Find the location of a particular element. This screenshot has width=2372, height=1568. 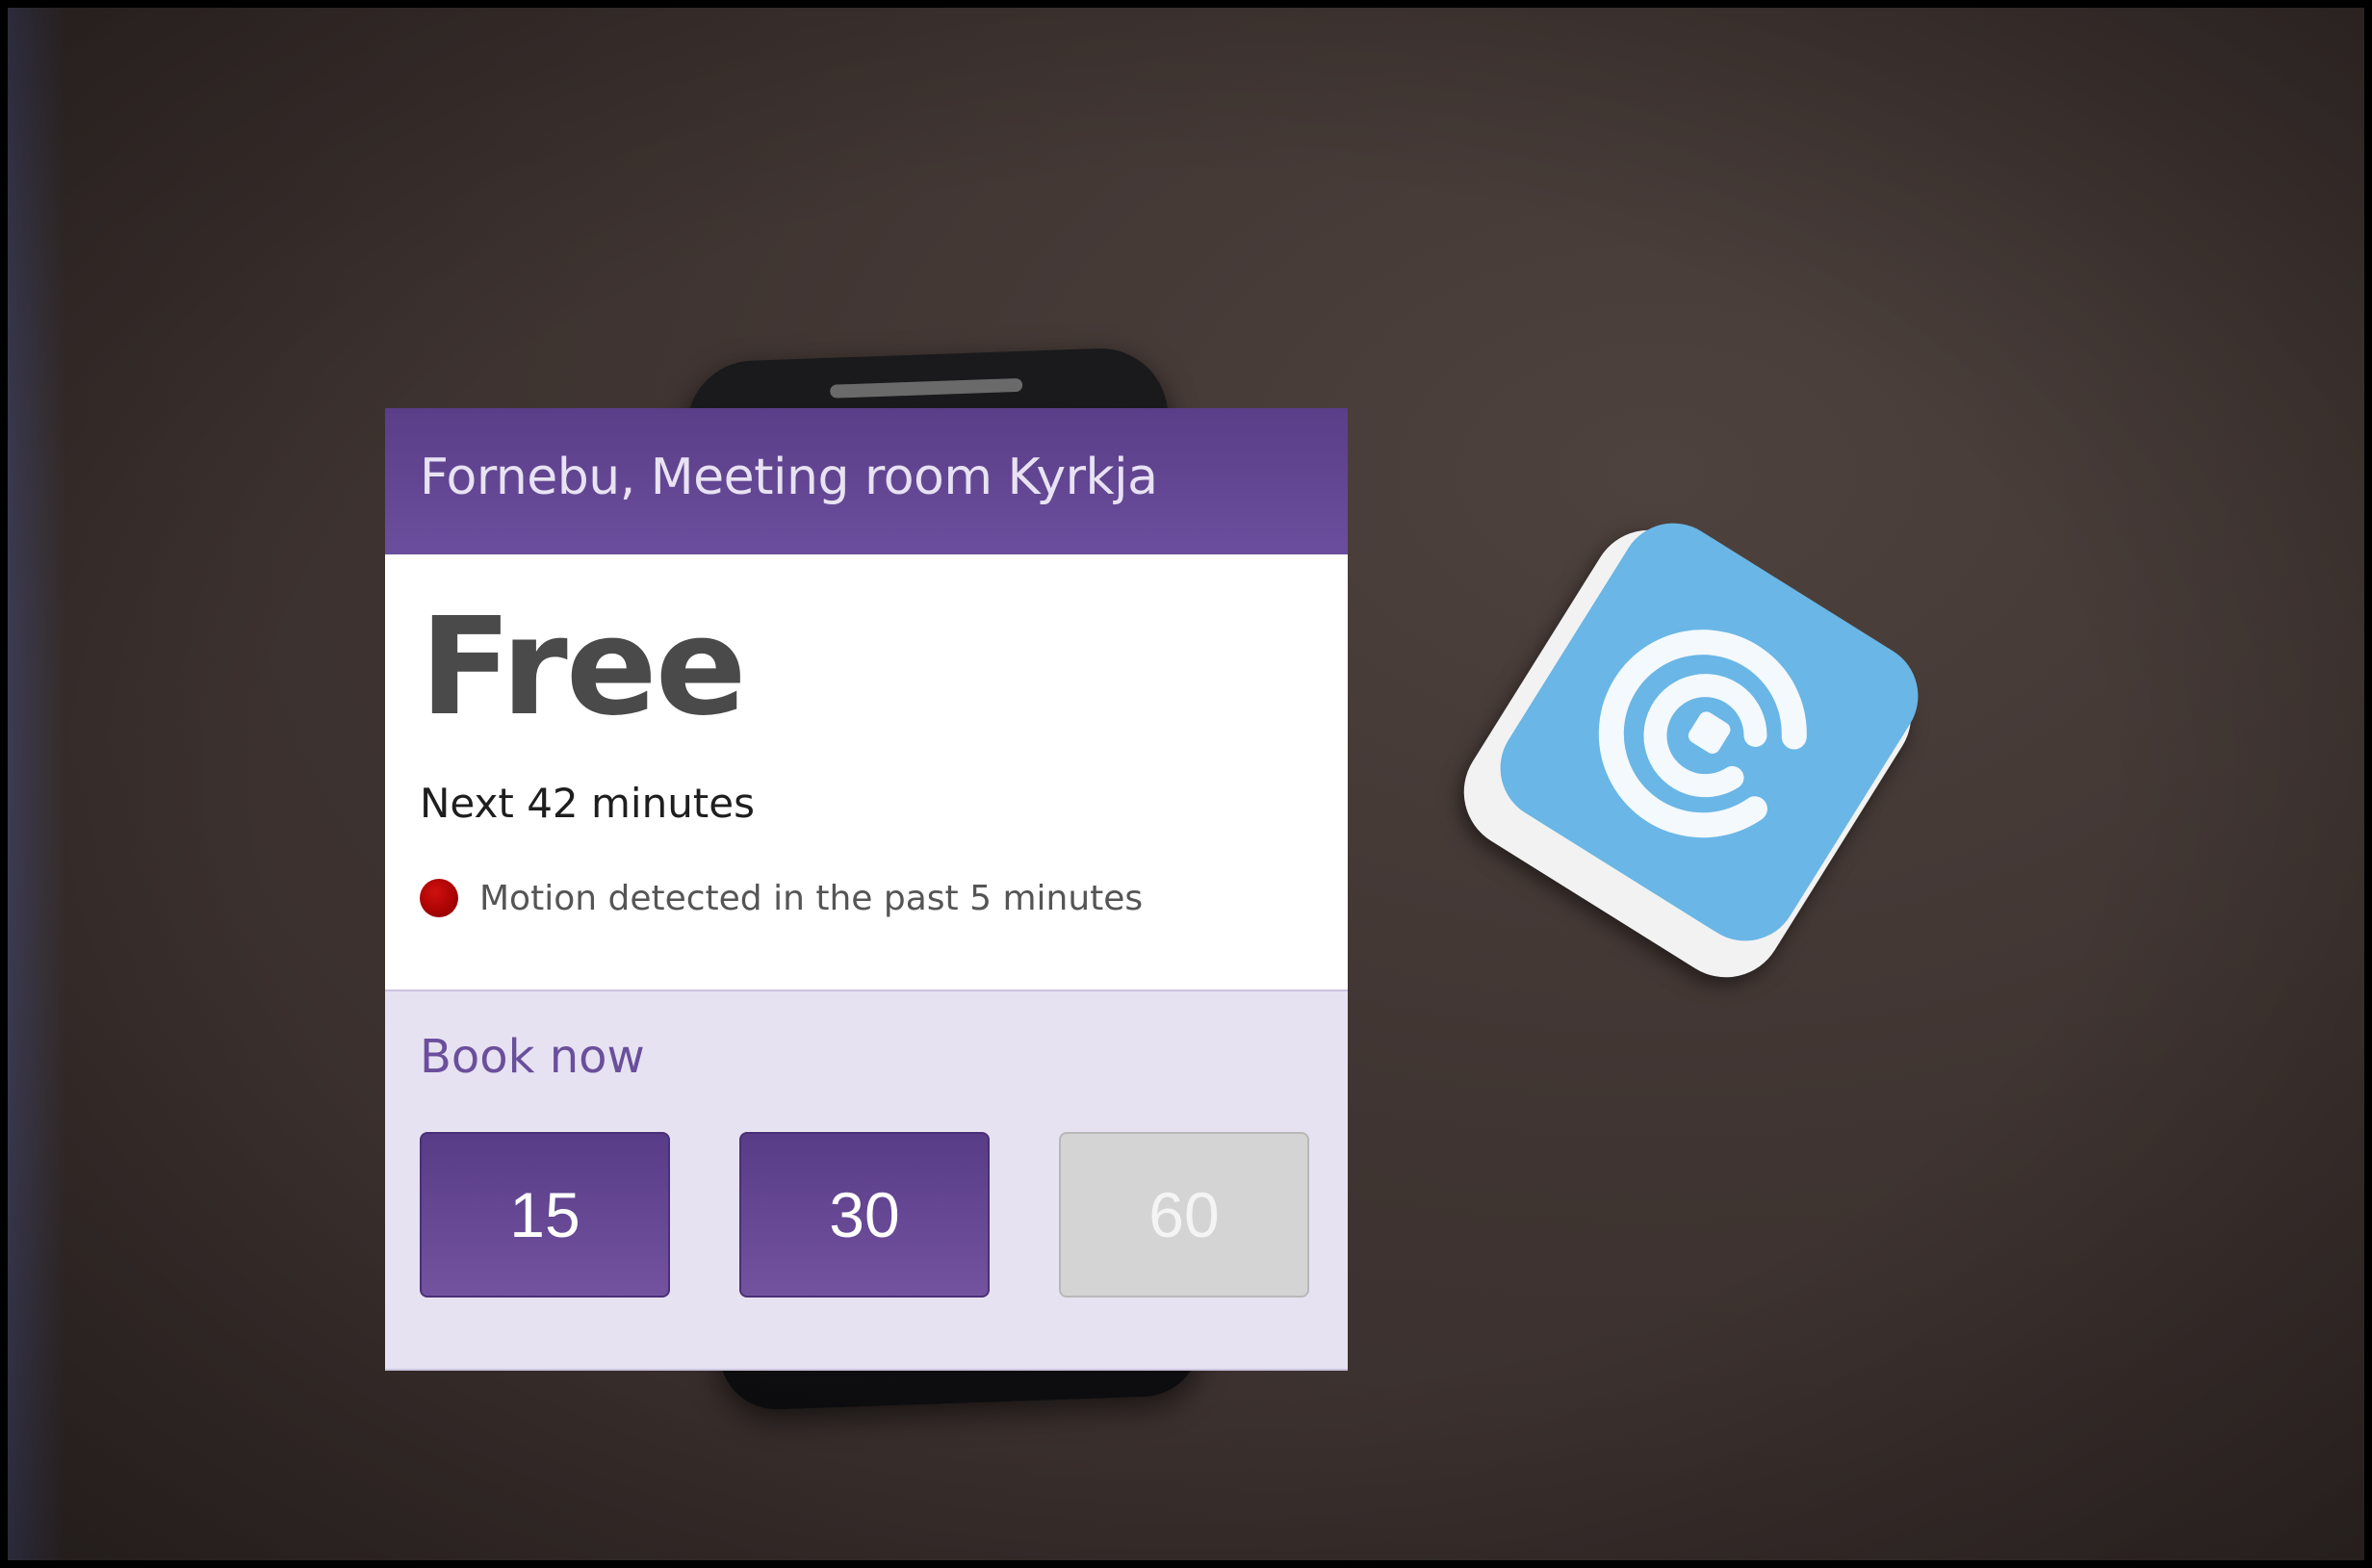

availability-status: Free is located at coordinates (583, 667).